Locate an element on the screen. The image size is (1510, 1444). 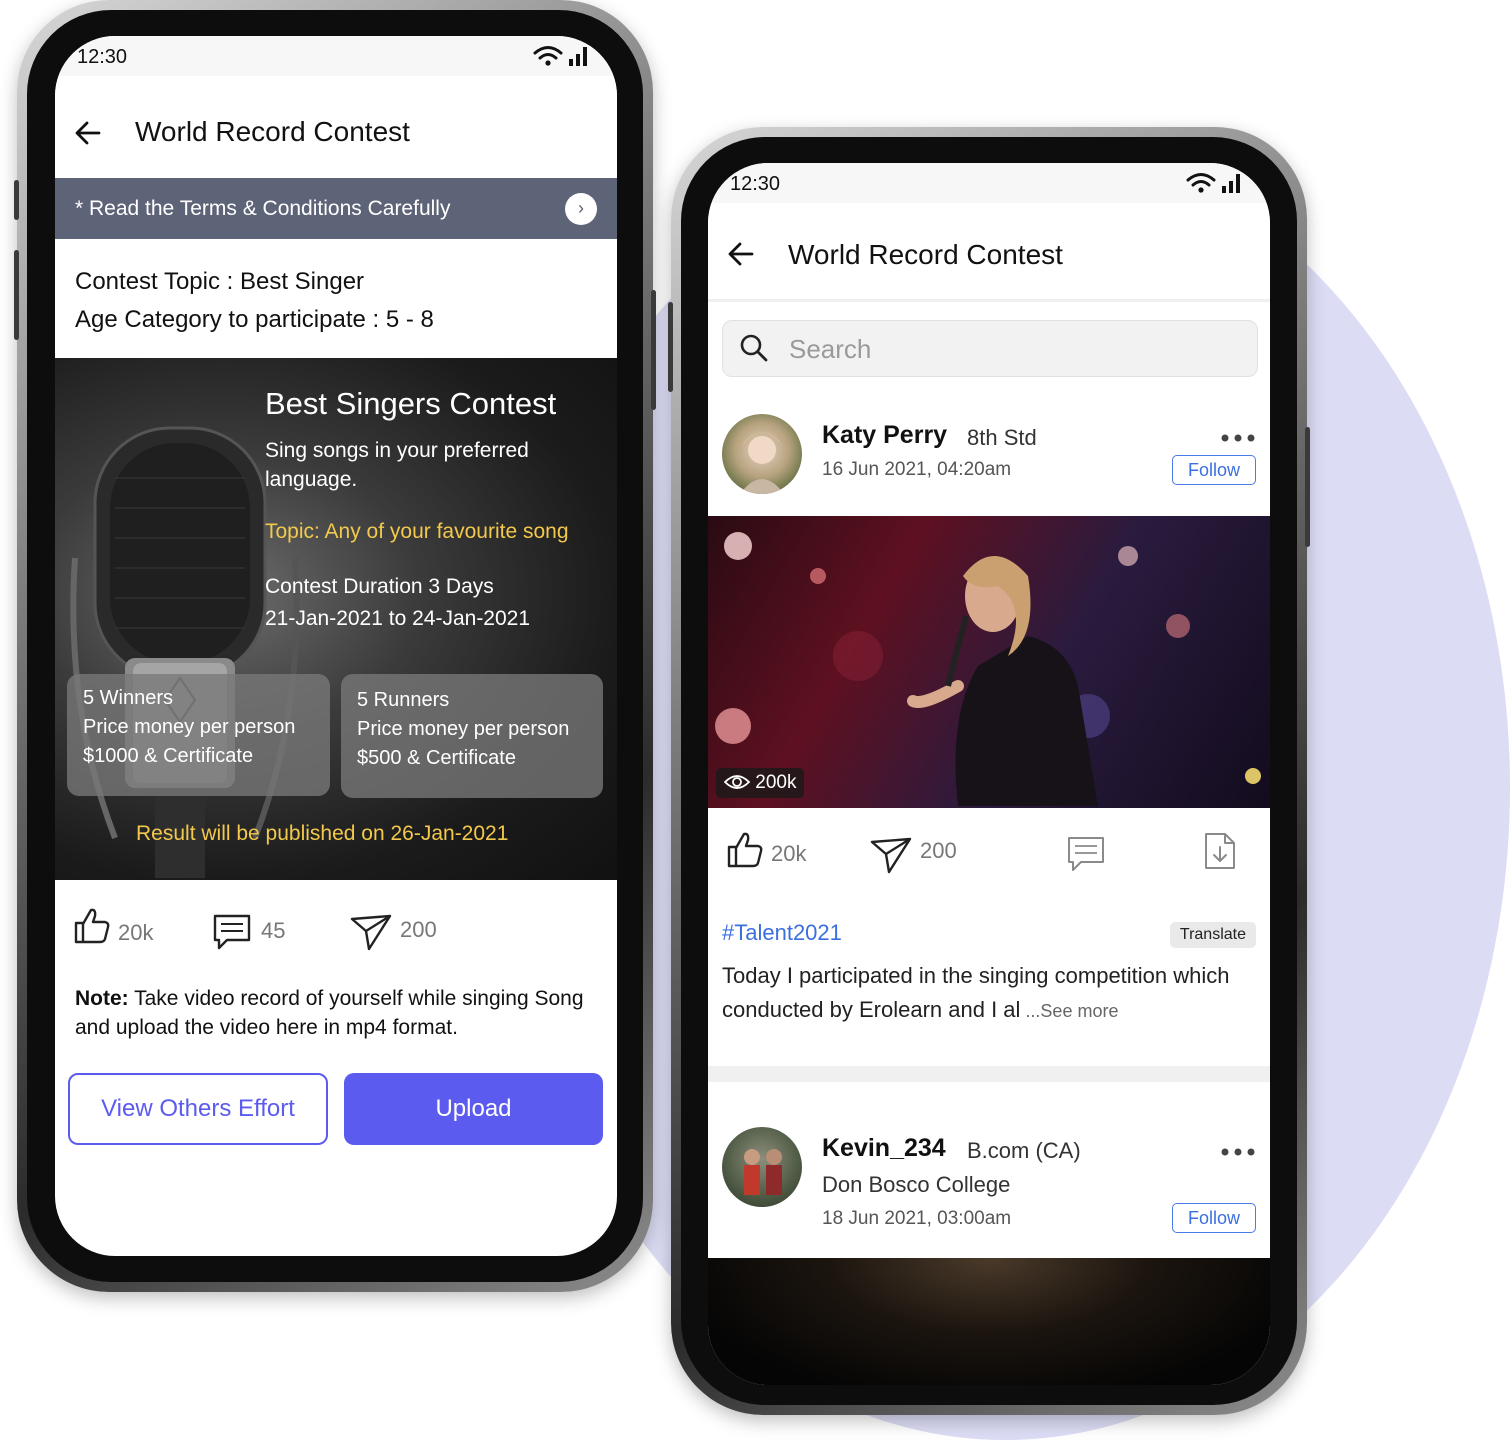
winners-prize: $1000 & Certificate is located at coordinates (168, 756).